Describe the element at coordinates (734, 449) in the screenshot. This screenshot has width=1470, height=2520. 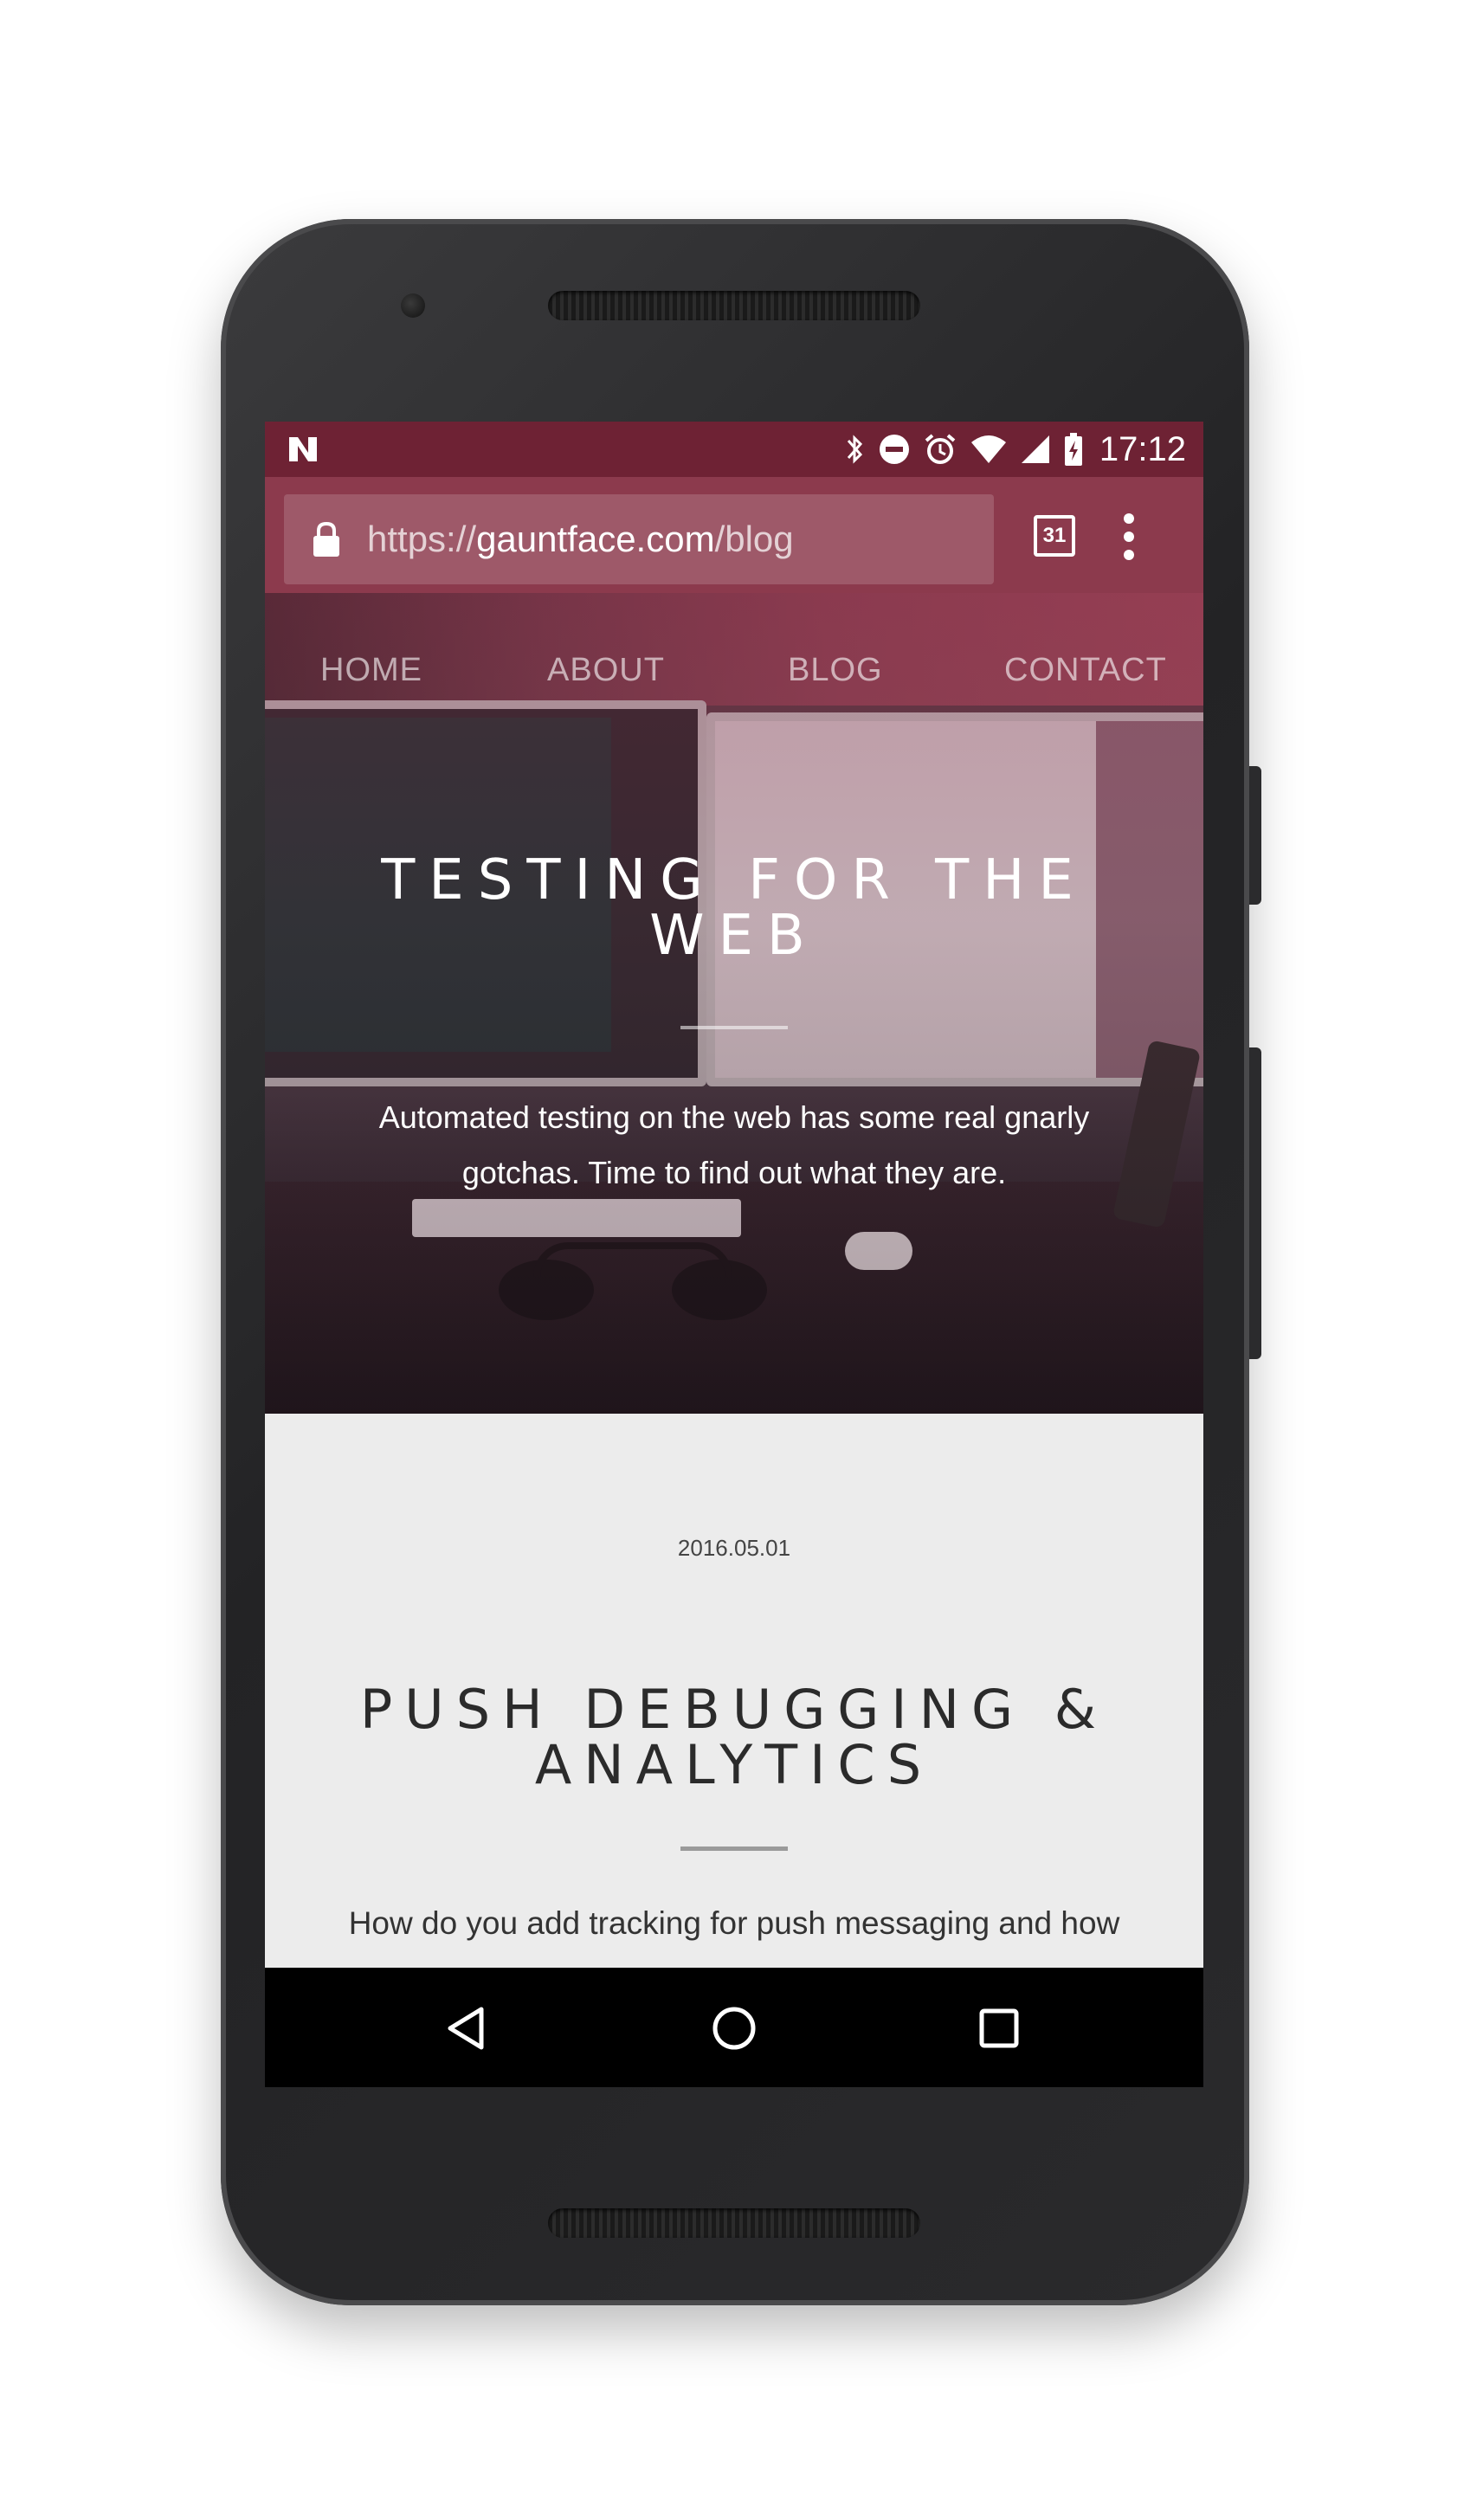
I see `status-bar: 17:12` at that location.